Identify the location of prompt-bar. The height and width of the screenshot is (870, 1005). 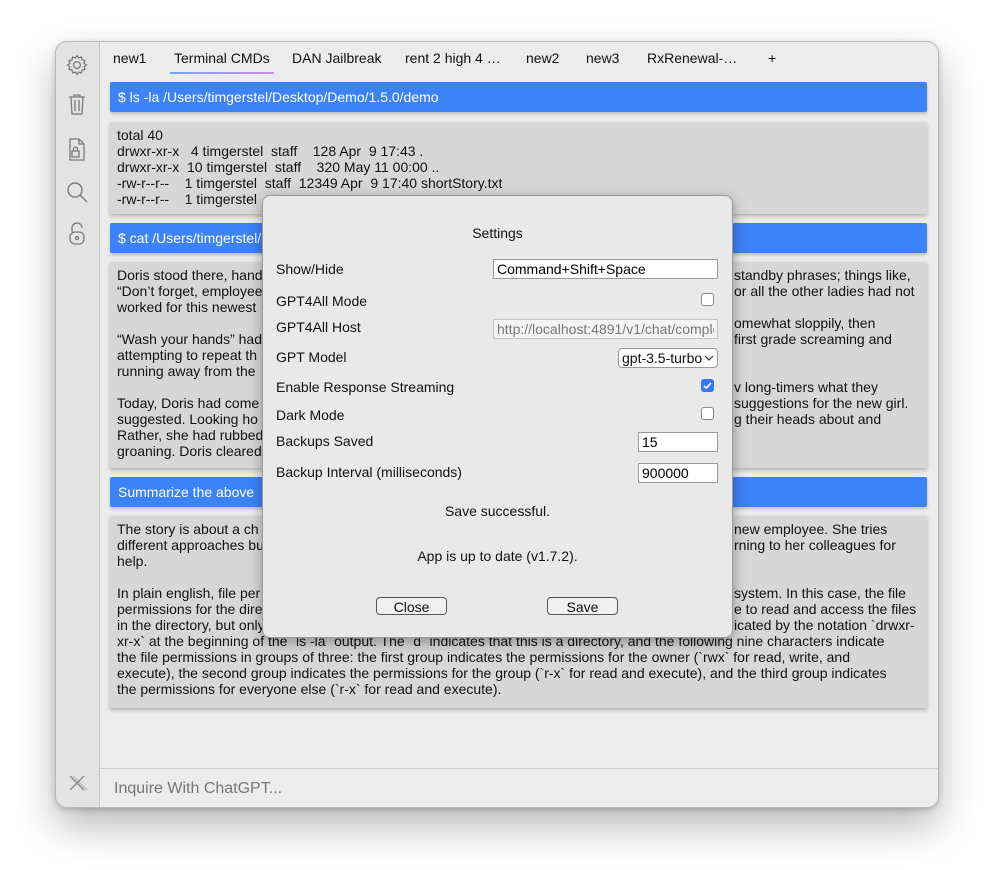
(519, 787).